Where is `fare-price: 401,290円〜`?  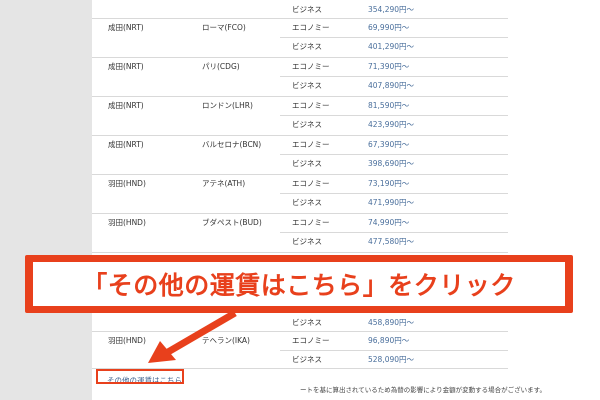 fare-price: 401,290円〜 is located at coordinates (391, 46).